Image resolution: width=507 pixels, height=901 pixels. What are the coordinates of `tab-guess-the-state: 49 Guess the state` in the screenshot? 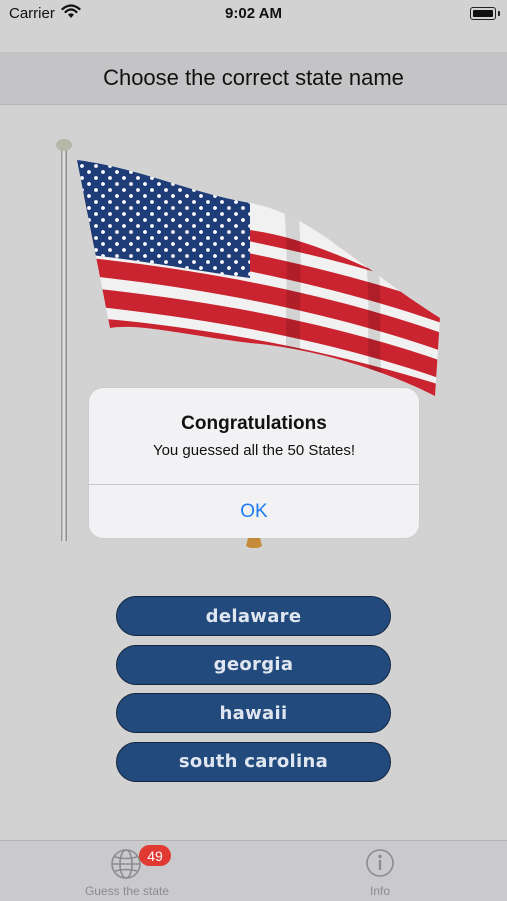 It's located at (127, 871).